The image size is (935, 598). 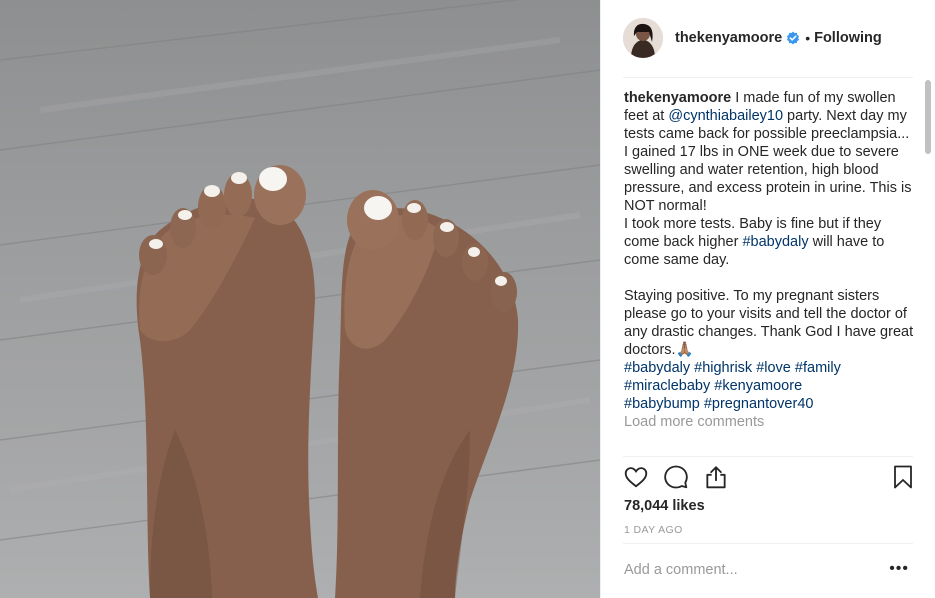 What do you see at coordinates (769, 479) in the screenshot?
I see `post-actions` at bounding box center [769, 479].